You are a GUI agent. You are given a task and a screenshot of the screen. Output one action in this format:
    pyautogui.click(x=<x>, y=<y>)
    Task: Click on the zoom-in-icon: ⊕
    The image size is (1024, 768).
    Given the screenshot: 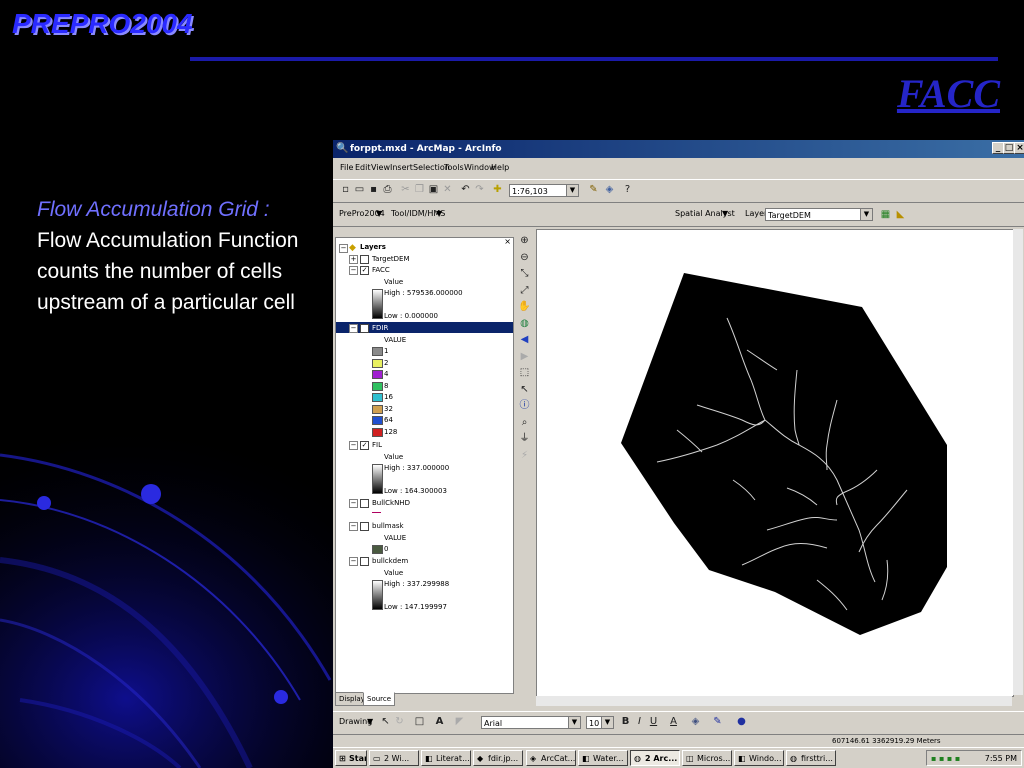 What is the action you would take?
    pyautogui.click(x=524, y=240)
    